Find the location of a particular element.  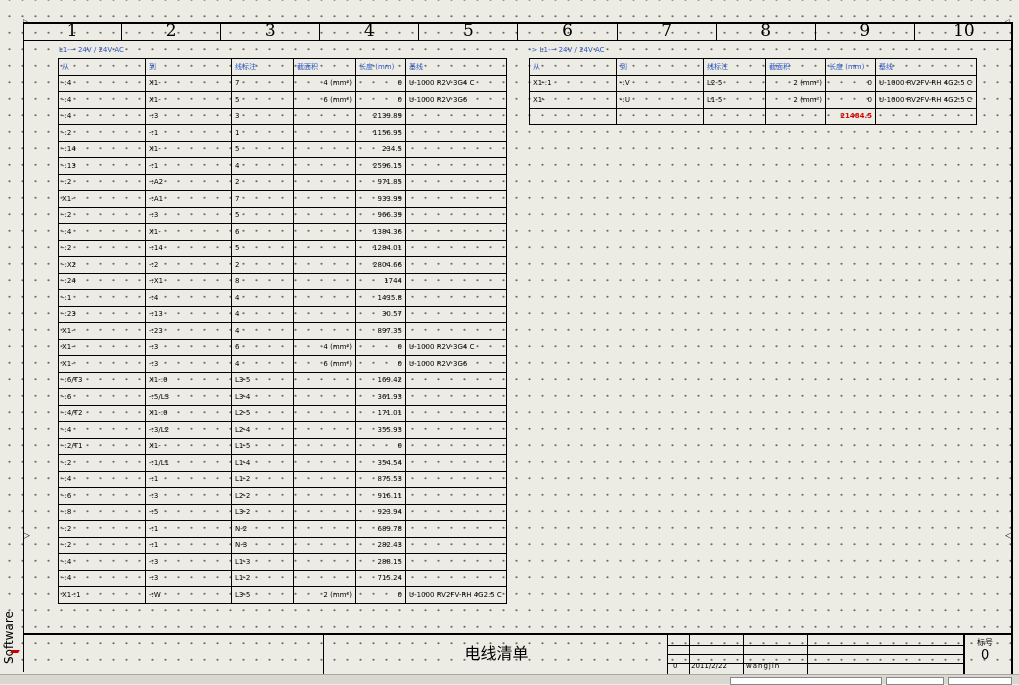

table-cell: 171.01 is located at coordinates (380, 413).